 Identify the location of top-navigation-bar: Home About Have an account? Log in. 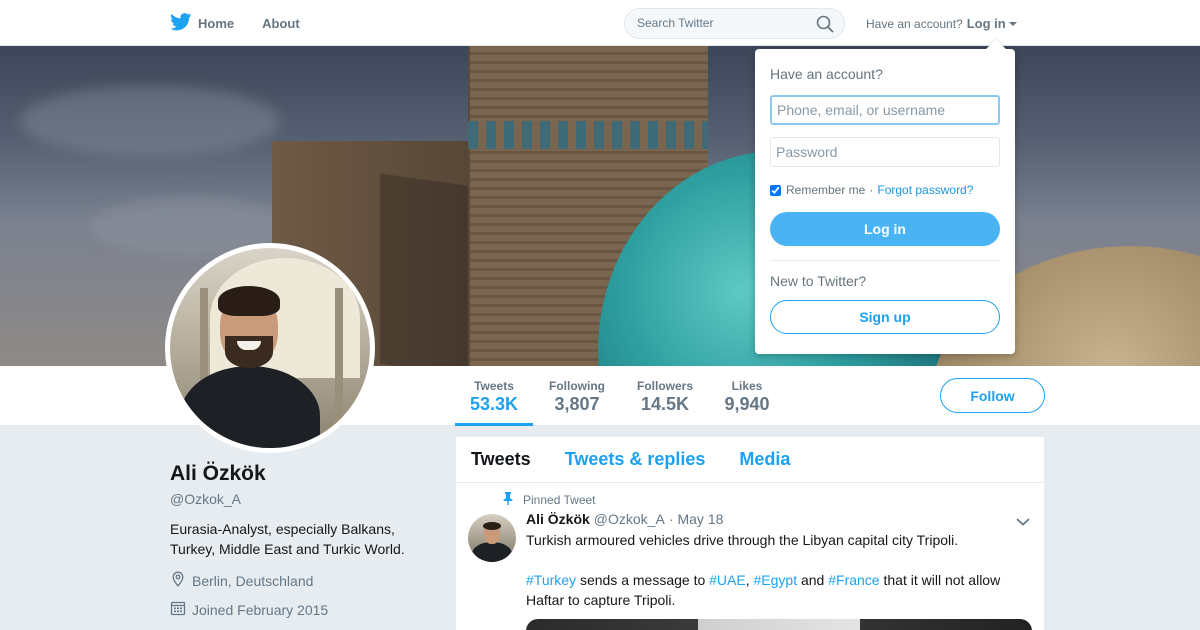
(600, 23).